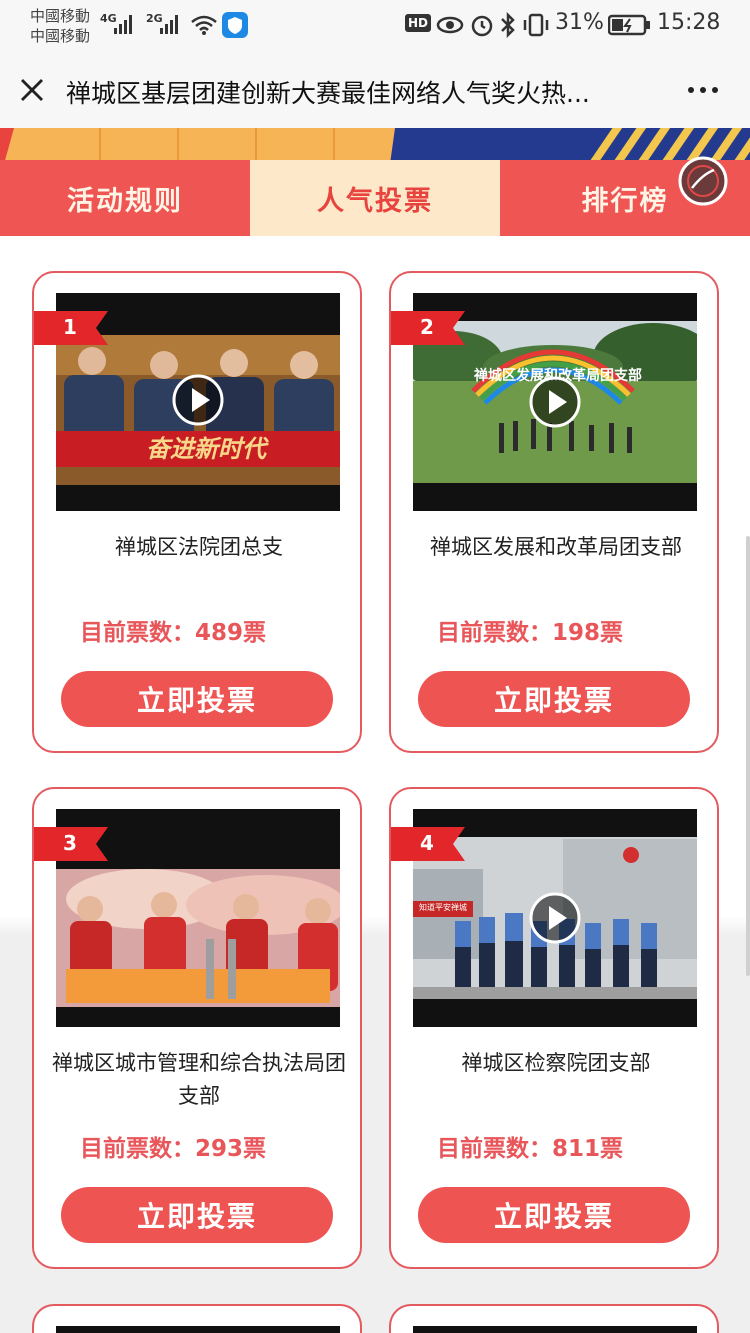 The width and height of the screenshot is (750, 1333). Describe the element at coordinates (629, 25) in the screenshot. I see `battery-icon` at that location.